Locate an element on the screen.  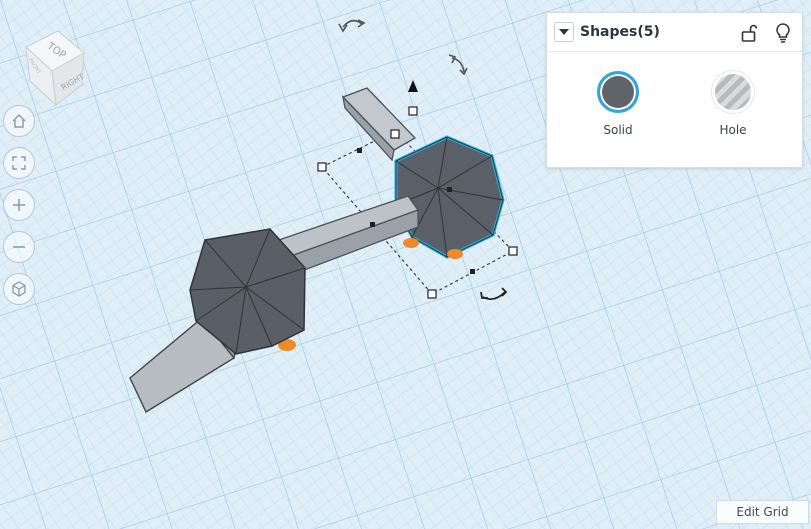
hole-option: Hole is located at coordinates (733, 104).